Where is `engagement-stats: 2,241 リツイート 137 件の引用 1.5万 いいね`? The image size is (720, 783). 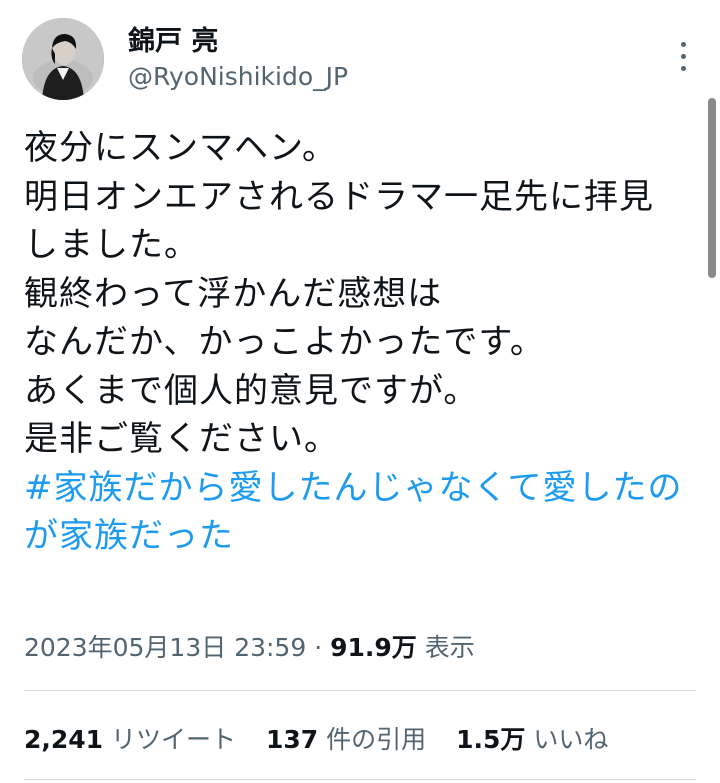 engagement-stats: 2,241 リツイート 137 件の引用 1.5万 いいね is located at coordinates (327, 740).